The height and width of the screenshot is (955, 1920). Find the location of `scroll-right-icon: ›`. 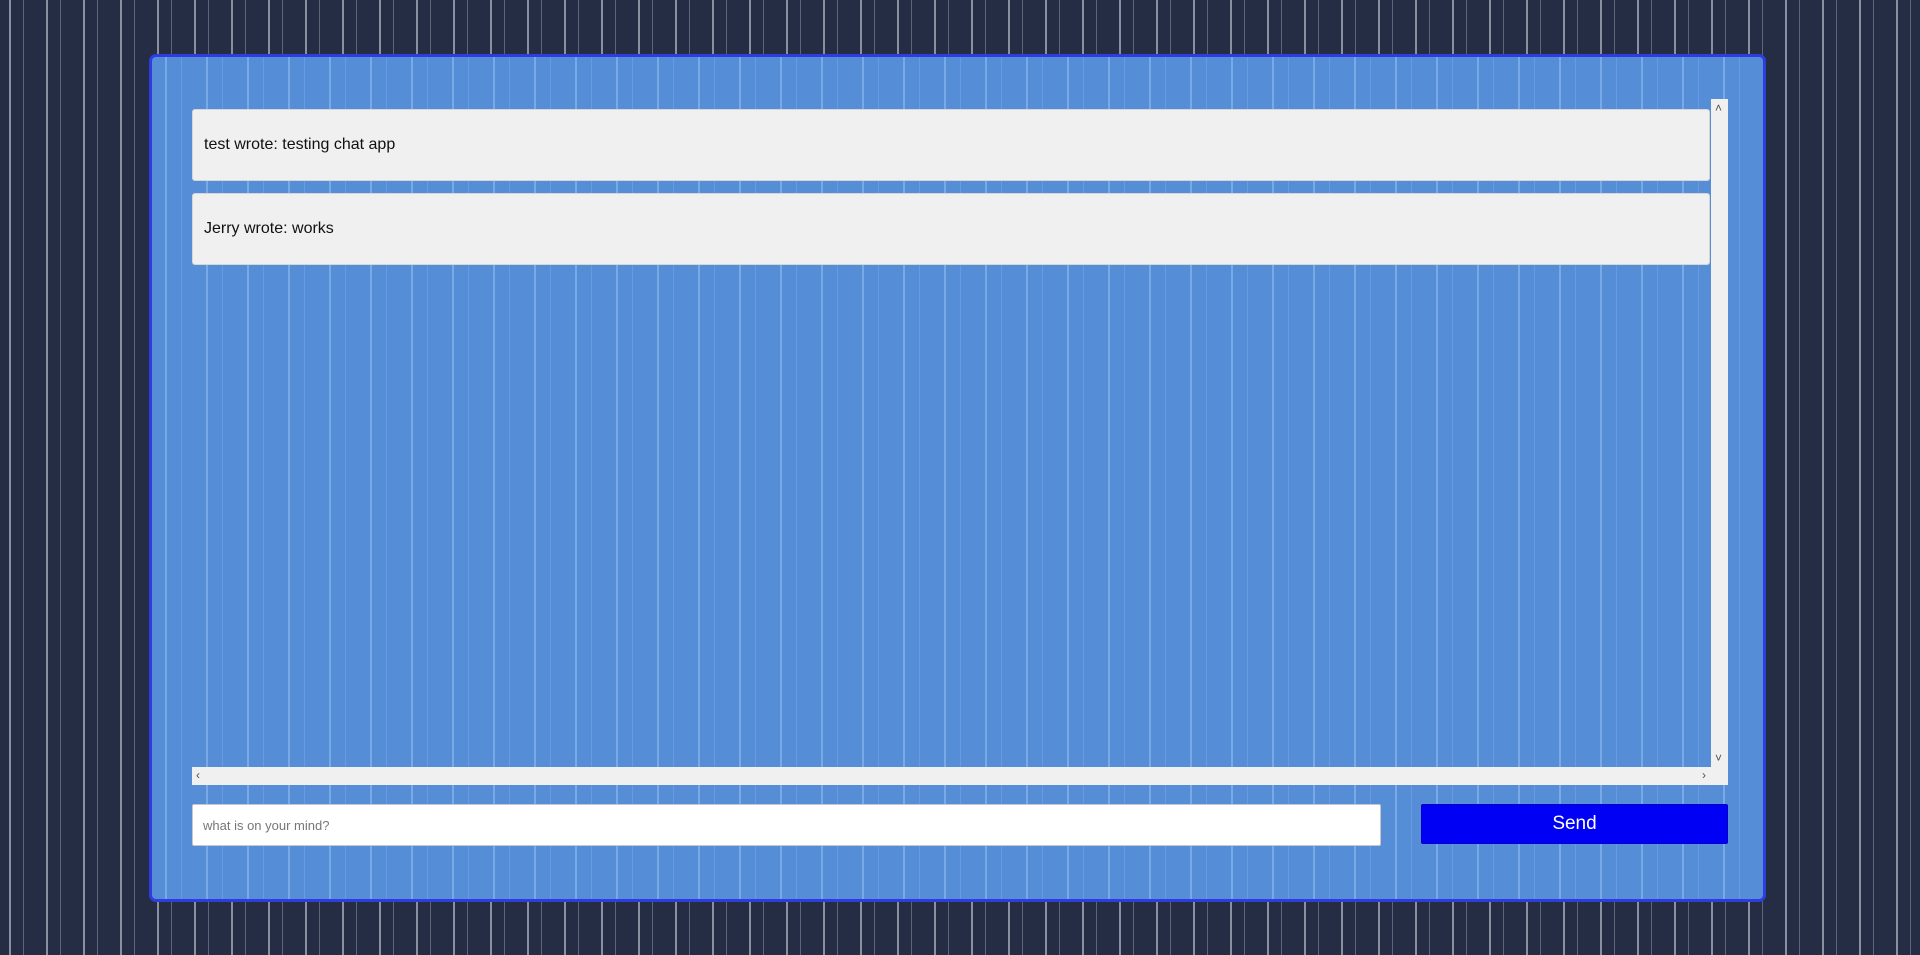

scroll-right-icon: › is located at coordinates (1704, 775).